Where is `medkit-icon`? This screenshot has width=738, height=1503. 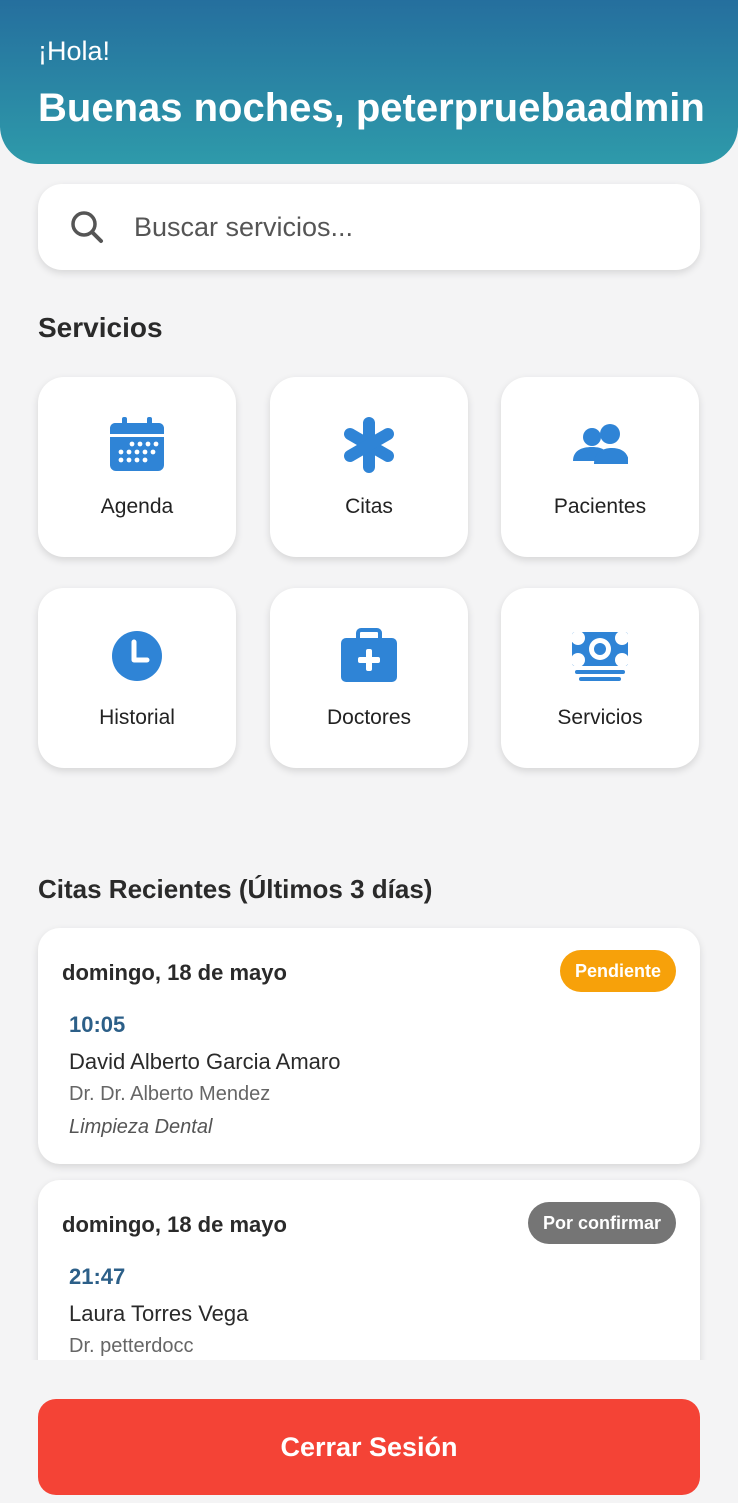
medkit-icon is located at coordinates (369, 655).